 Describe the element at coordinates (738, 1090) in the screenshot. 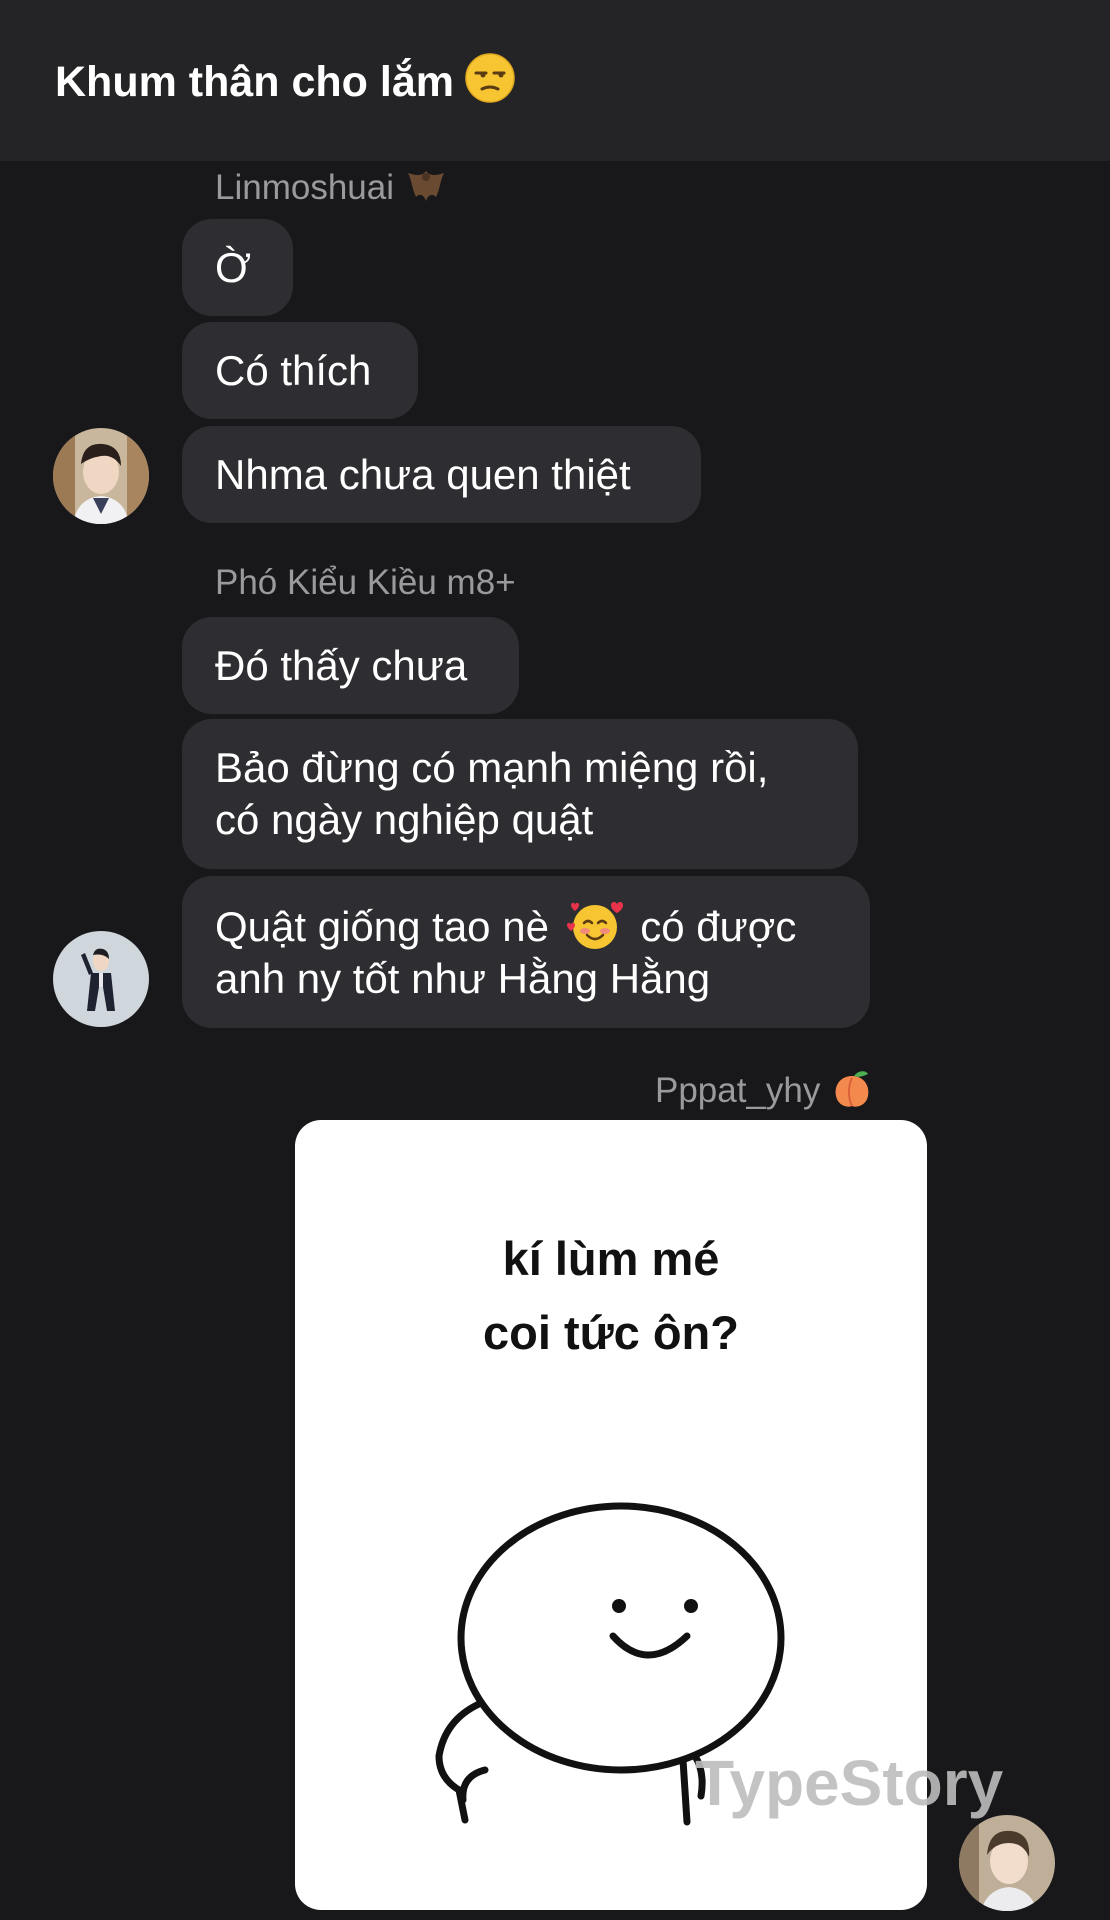

I see `sender-name-text: Pppat_yhy` at that location.